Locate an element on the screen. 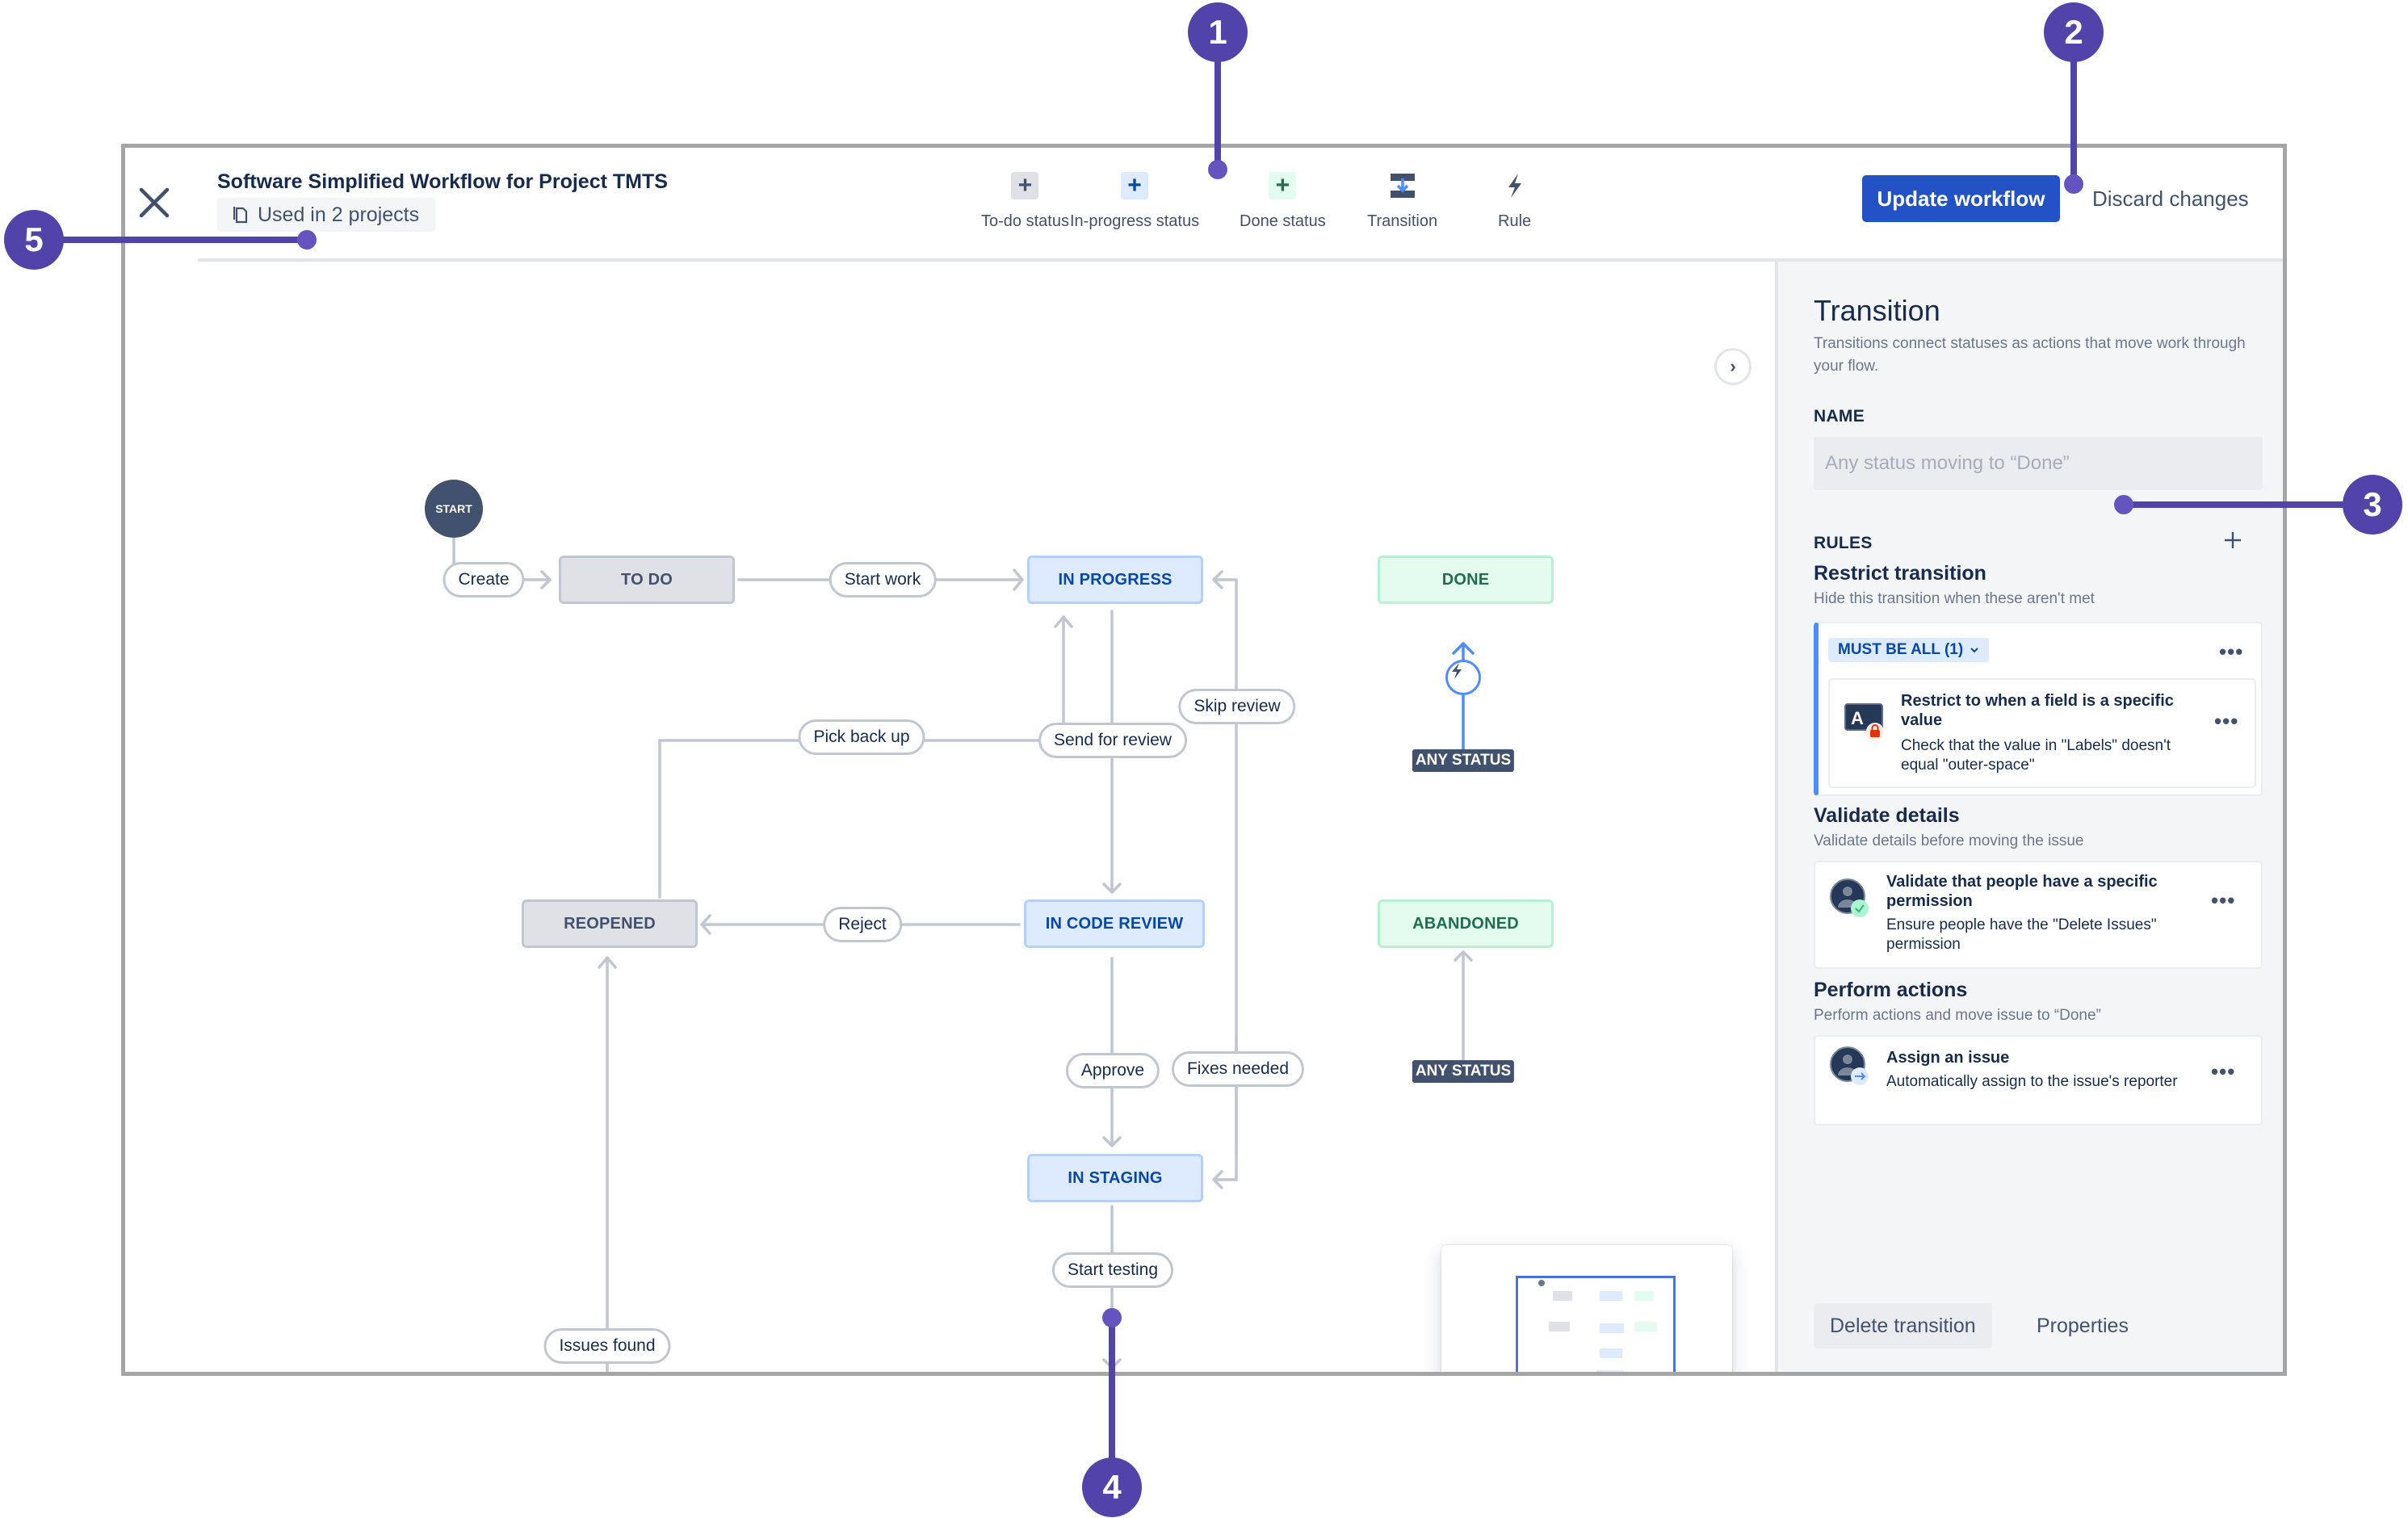 The image size is (2408, 1518). add-in-progress-status-button: + In-progress status is located at coordinates (1134, 201).